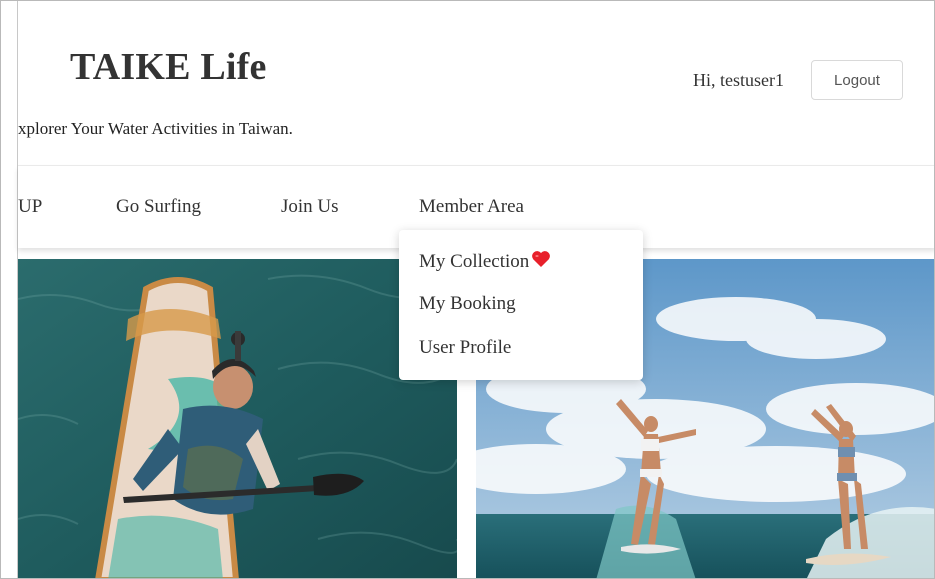 This screenshot has width=935, height=579. Describe the element at coordinates (521, 305) in the screenshot. I see `member-area-dropdown: My Collection My Booking User Profile` at that location.